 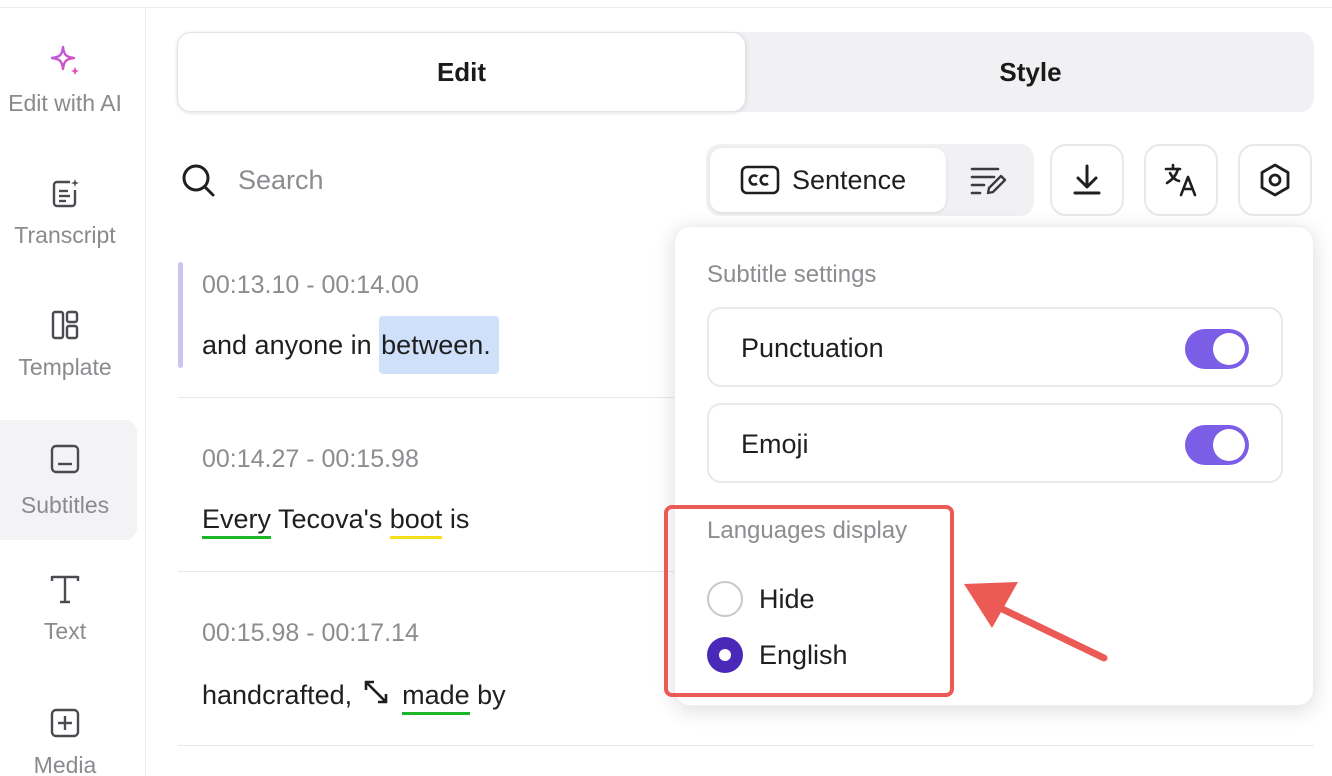 What do you see at coordinates (330, 519) in the screenshot?
I see `subtitle-text-part: Tecova's` at bounding box center [330, 519].